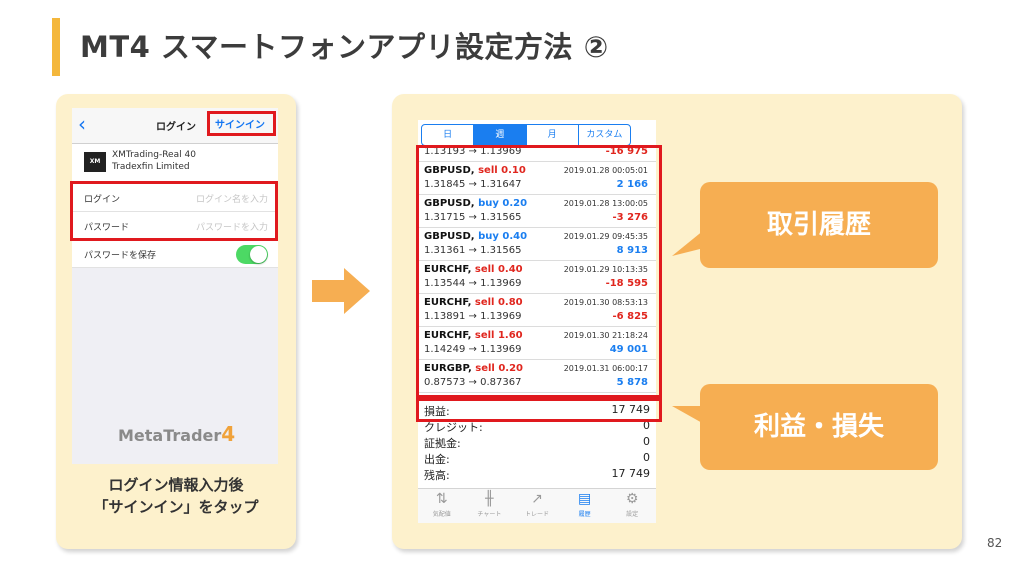 The height and width of the screenshot is (567, 1024). Describe the element at coordinates (631, 473) in the screenshot. I see `summary-value: 17 749` at that location.